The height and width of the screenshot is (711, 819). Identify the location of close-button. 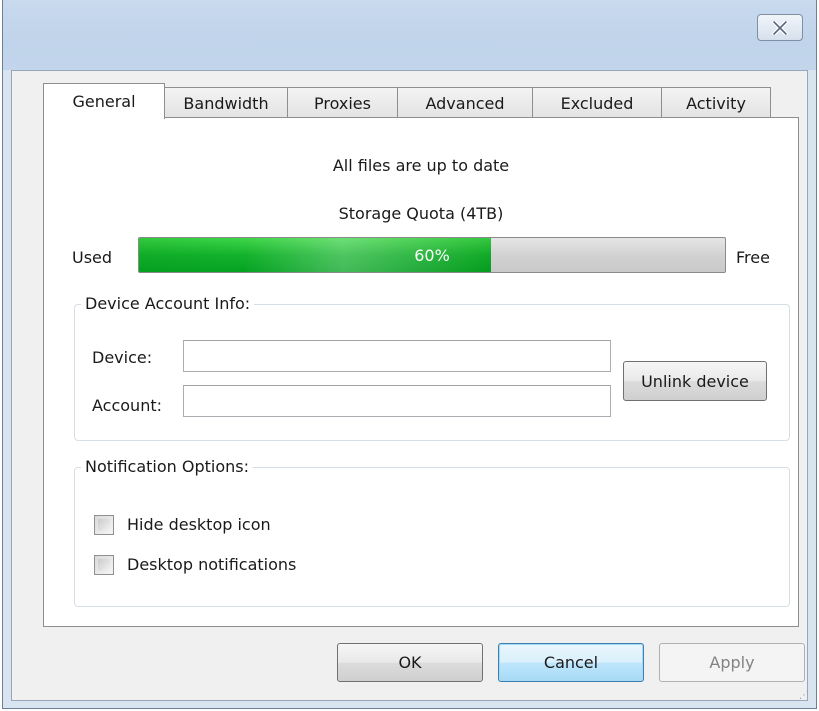
(780, 27).